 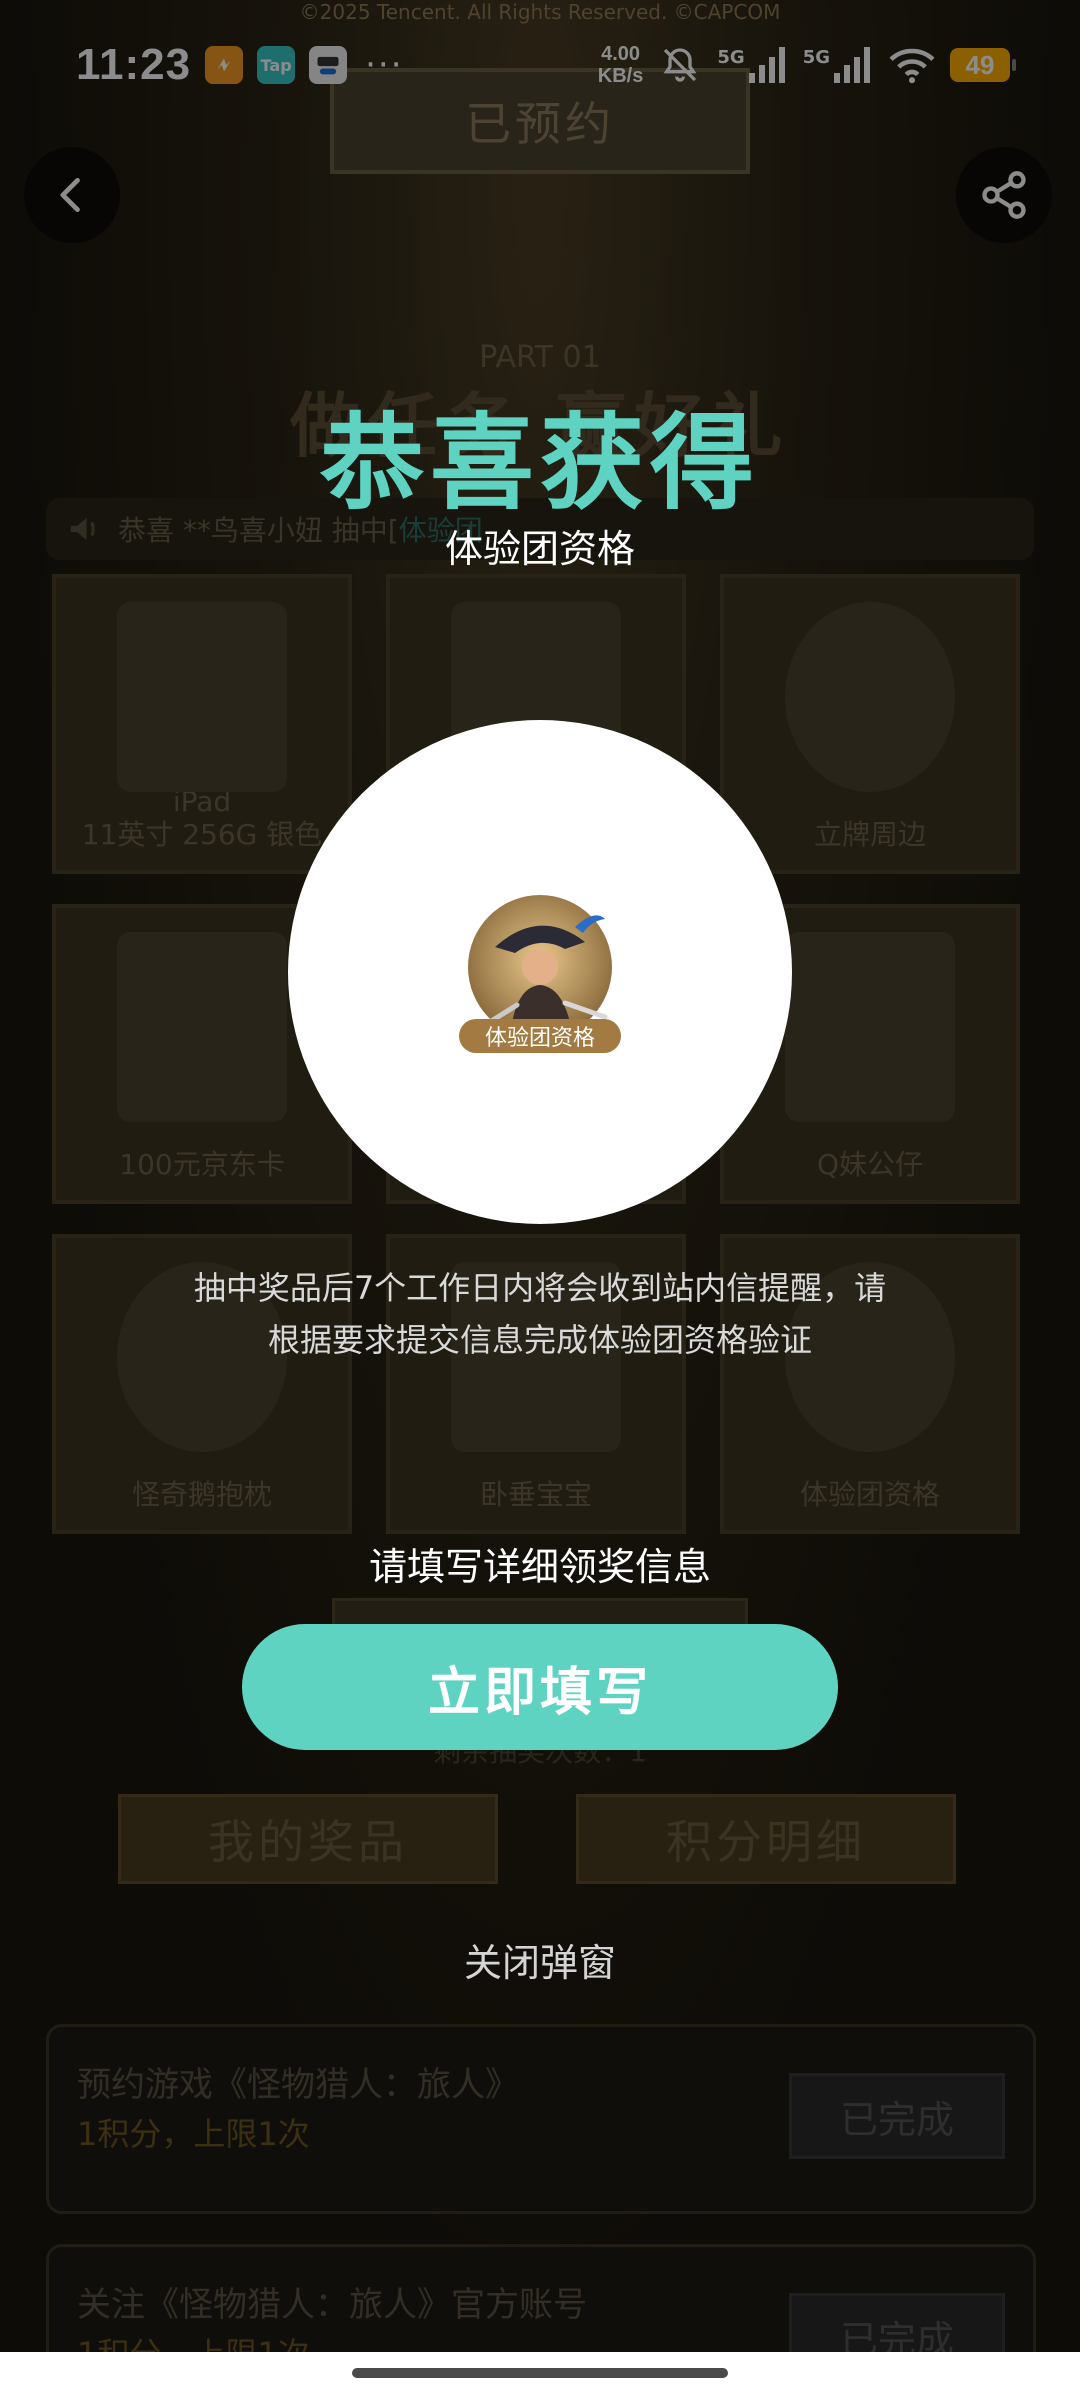 What do you see at coordinates (540, 1036) in the screenshot?
I see `prize-badge: 体验团资格` at bounding box center [540, 1036].